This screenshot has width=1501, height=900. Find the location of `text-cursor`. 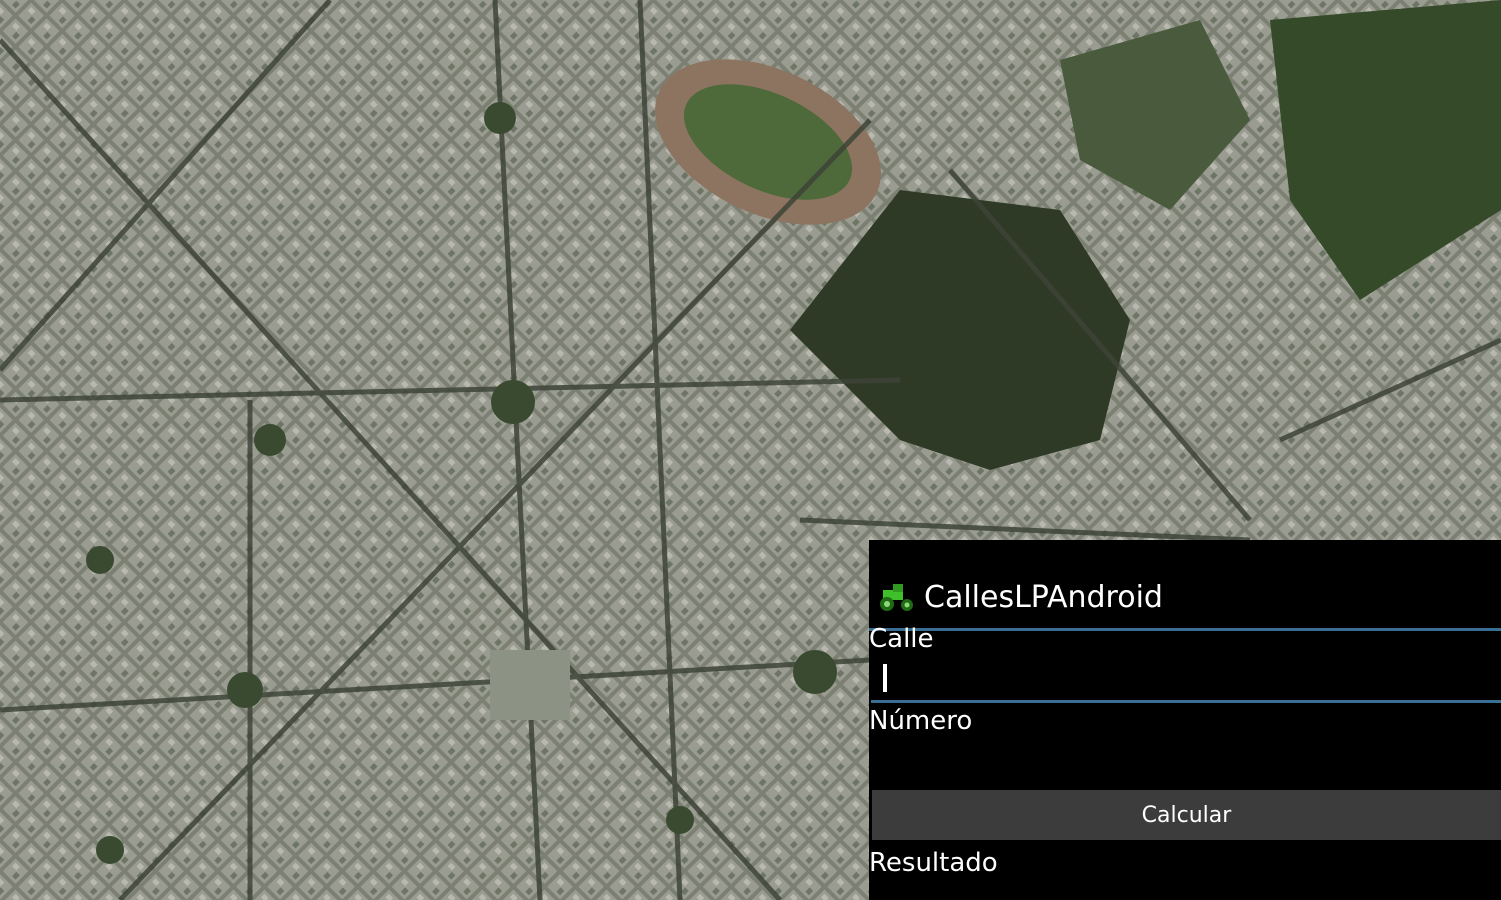

text-cursor is located at coordinates (885, 678).